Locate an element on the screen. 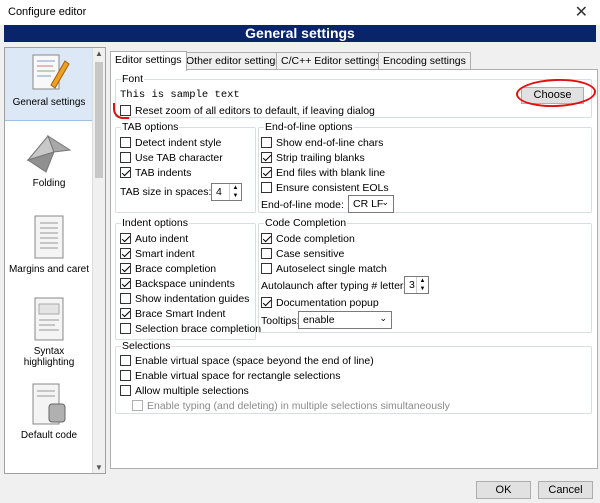 This screenshot has width=600, height=503. sidebar-item-label: Margins and caret is located at coordinates (49, 269).